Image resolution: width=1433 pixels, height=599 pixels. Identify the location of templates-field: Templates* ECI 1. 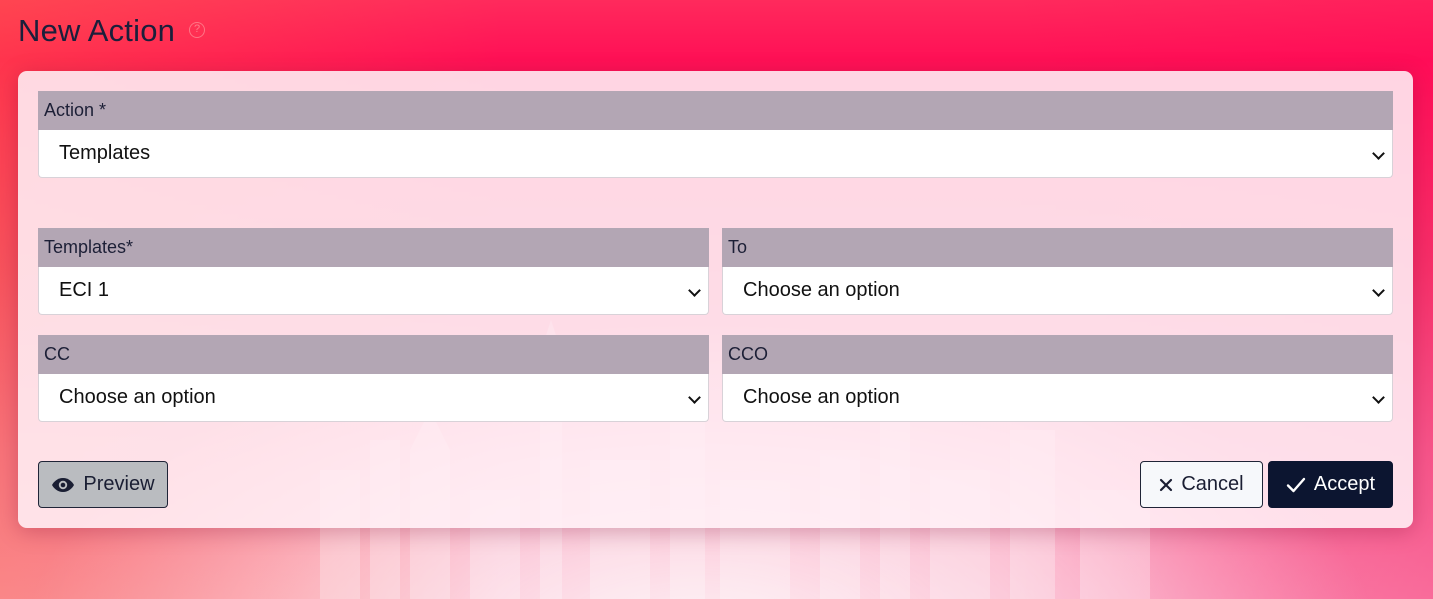
(373, 271).